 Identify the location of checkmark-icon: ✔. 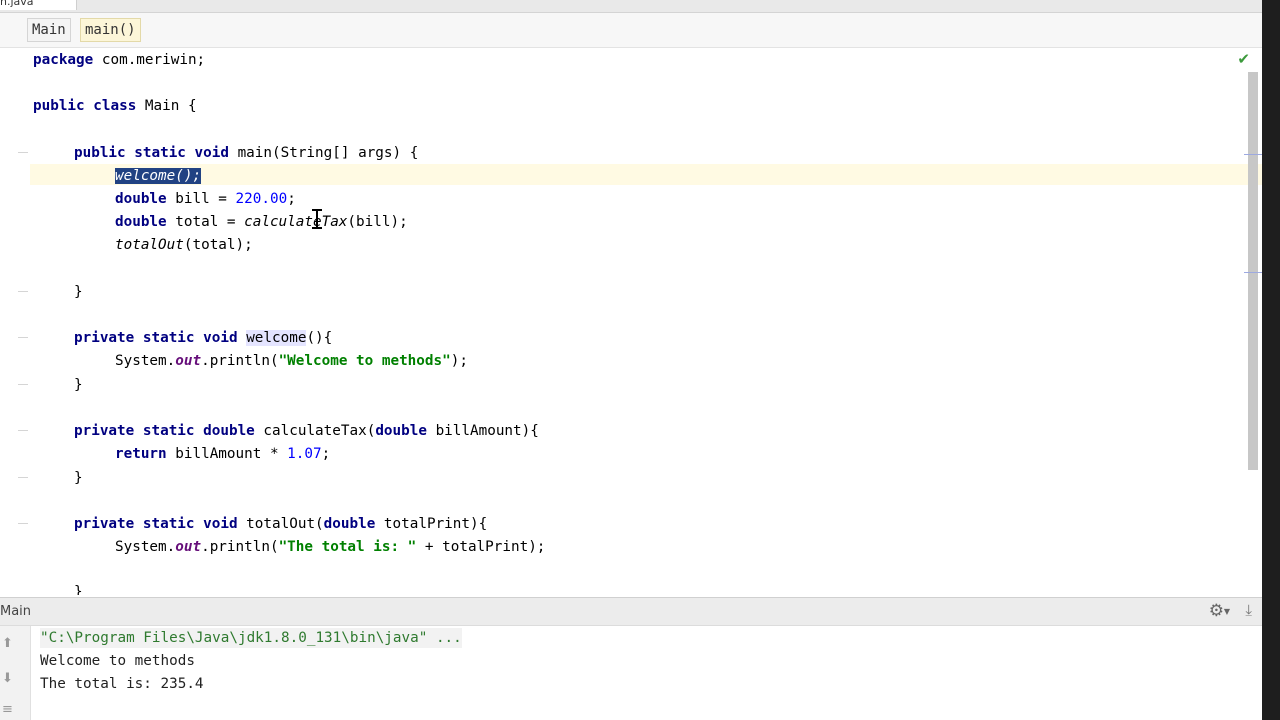
(1243, 59).